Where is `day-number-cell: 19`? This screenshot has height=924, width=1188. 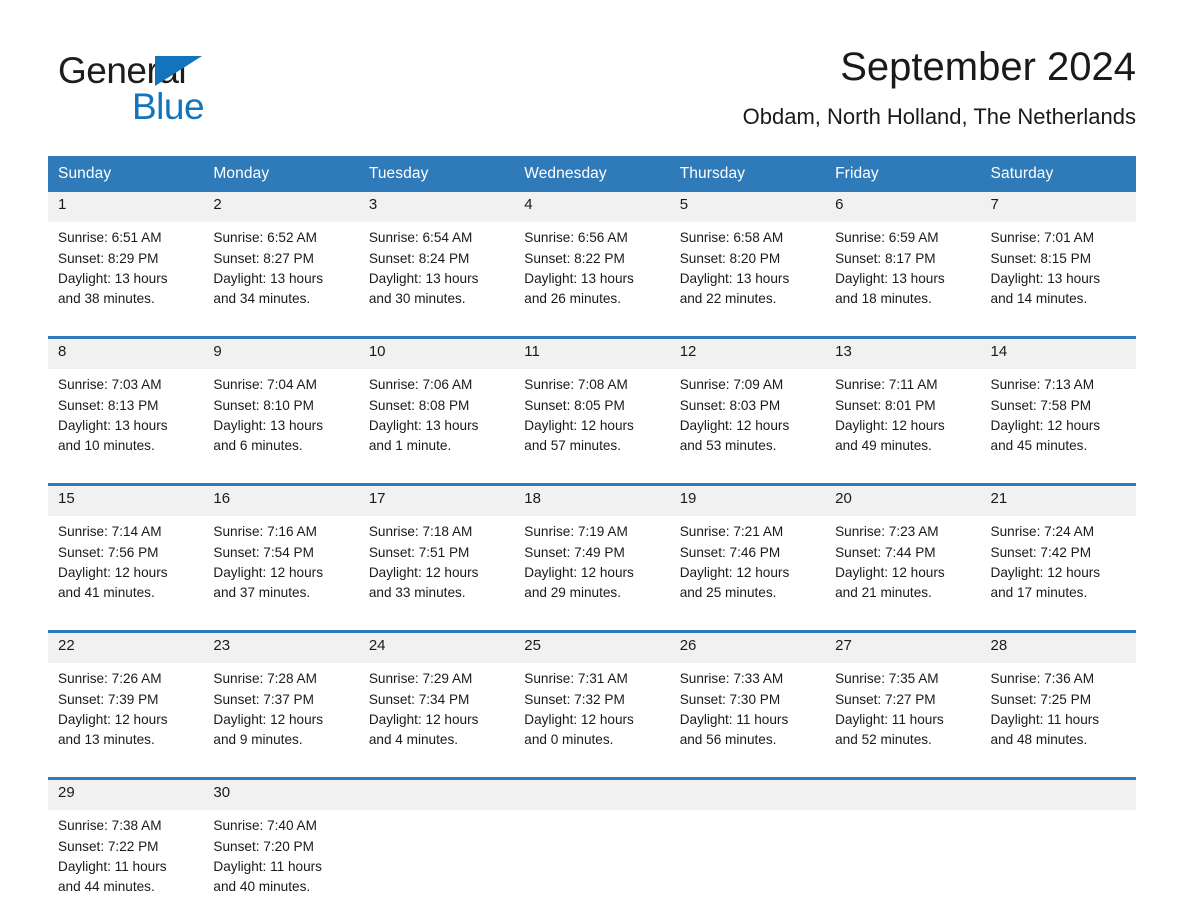
day-number-cell: 19 is located at coordinates (747, 501).